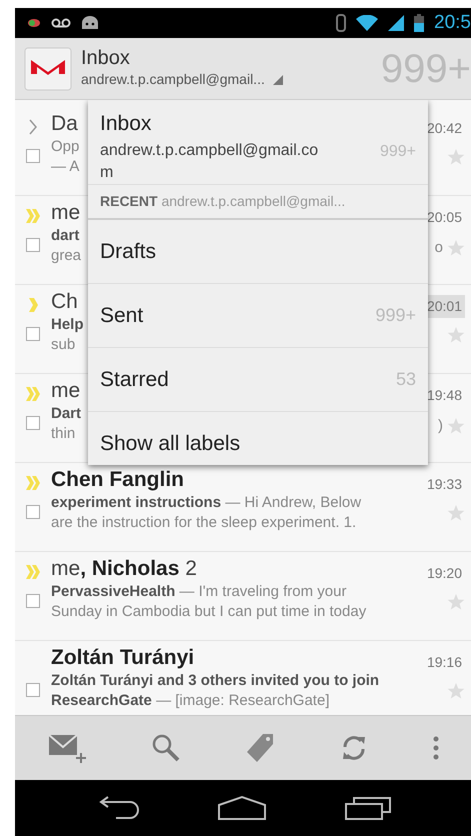 Image resolution: width=471 pixels, height=836 pixels. Describe the element at coordinates (65, 236) in the screenshot. I see `message-snippet: dart` at that location.